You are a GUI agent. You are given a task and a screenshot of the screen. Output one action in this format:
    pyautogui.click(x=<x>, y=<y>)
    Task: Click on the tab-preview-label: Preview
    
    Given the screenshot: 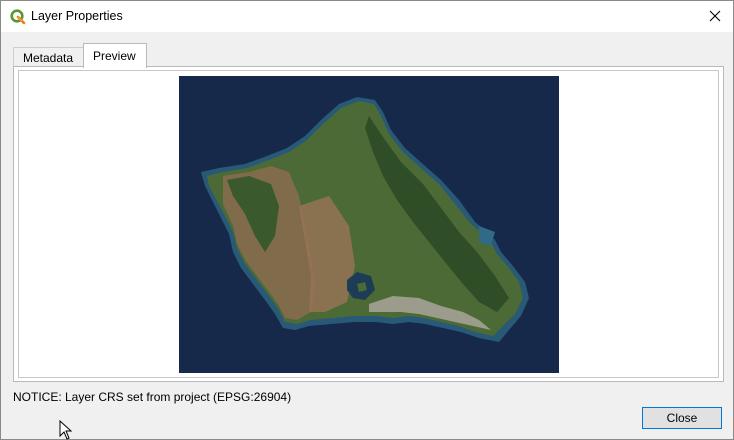 What is the action you would take?
    pyautogui.click(x=114, y=56)
    